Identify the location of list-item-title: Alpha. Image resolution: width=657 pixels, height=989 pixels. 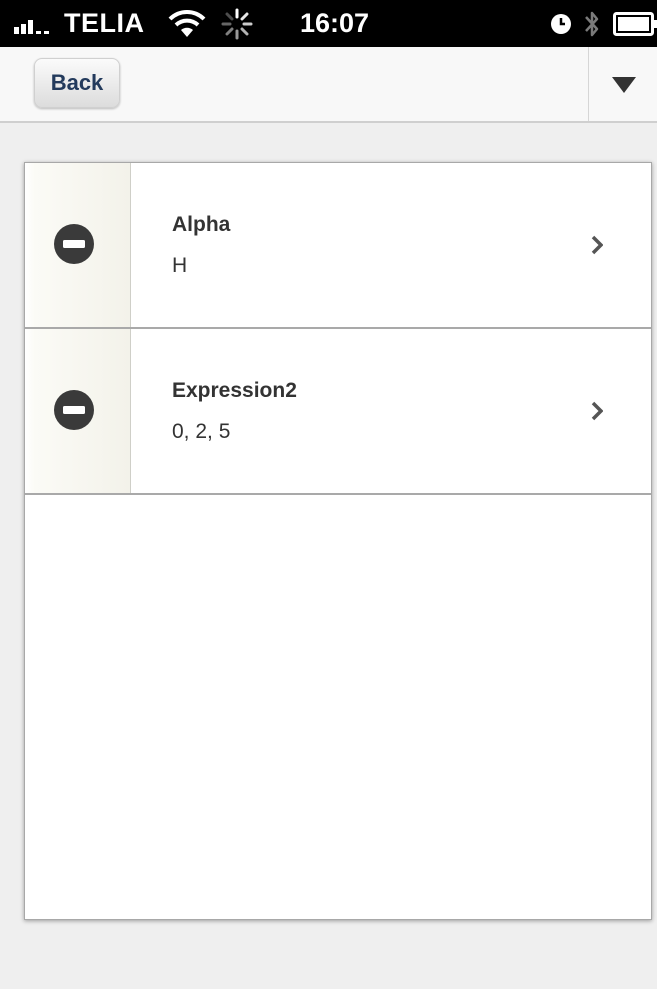
(201, 224).